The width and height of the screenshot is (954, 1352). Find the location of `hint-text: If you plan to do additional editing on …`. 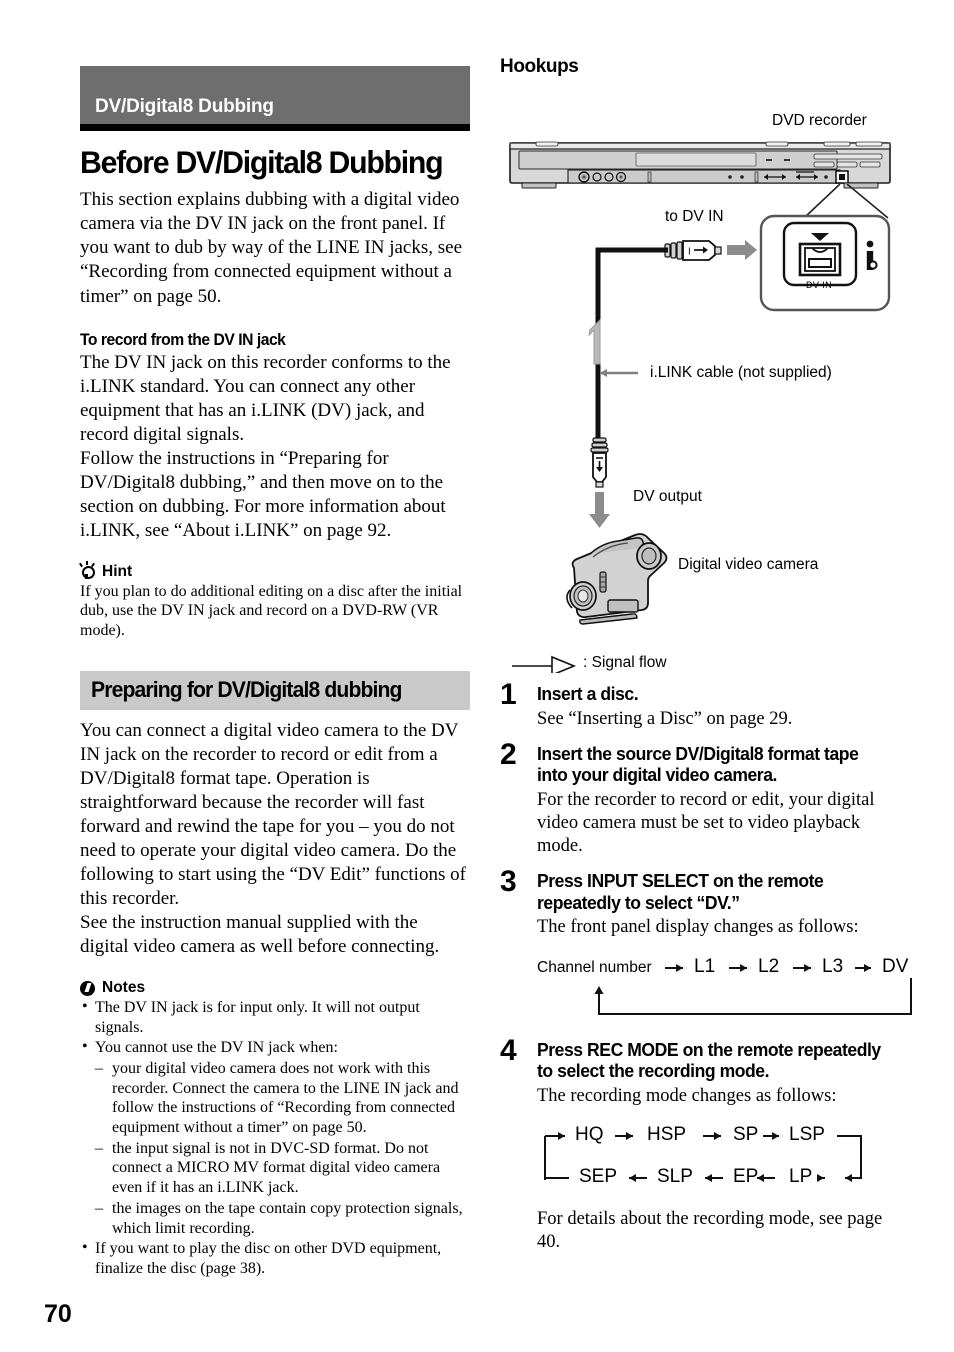

hint-text: If you plan to do additional editing on … is located at coordinates (271, 611).